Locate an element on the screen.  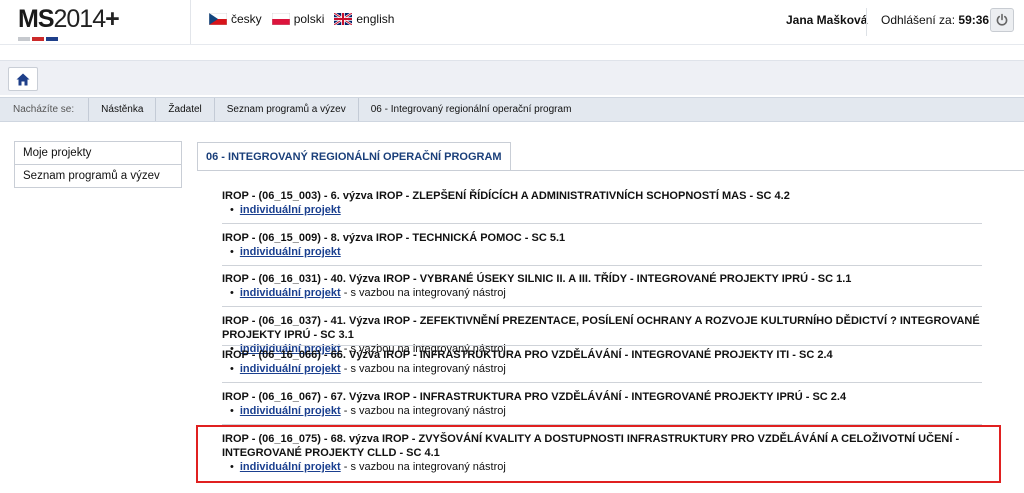
lang-en: english is located at coordinates (364, 19).